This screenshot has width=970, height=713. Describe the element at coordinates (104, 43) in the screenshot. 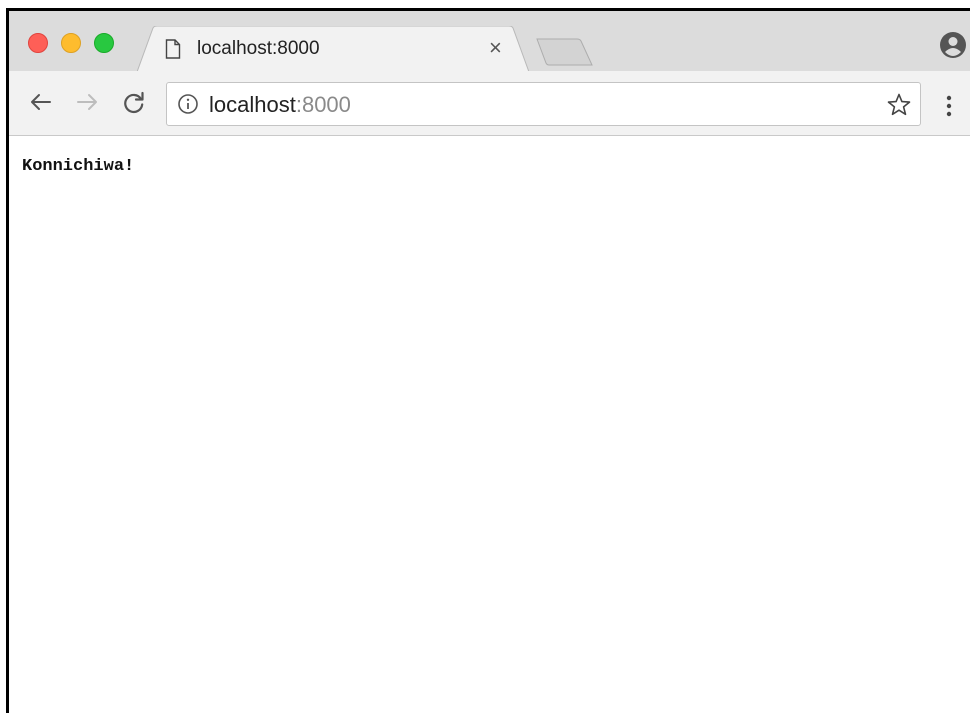

I see `maximize-window-button` at that location.